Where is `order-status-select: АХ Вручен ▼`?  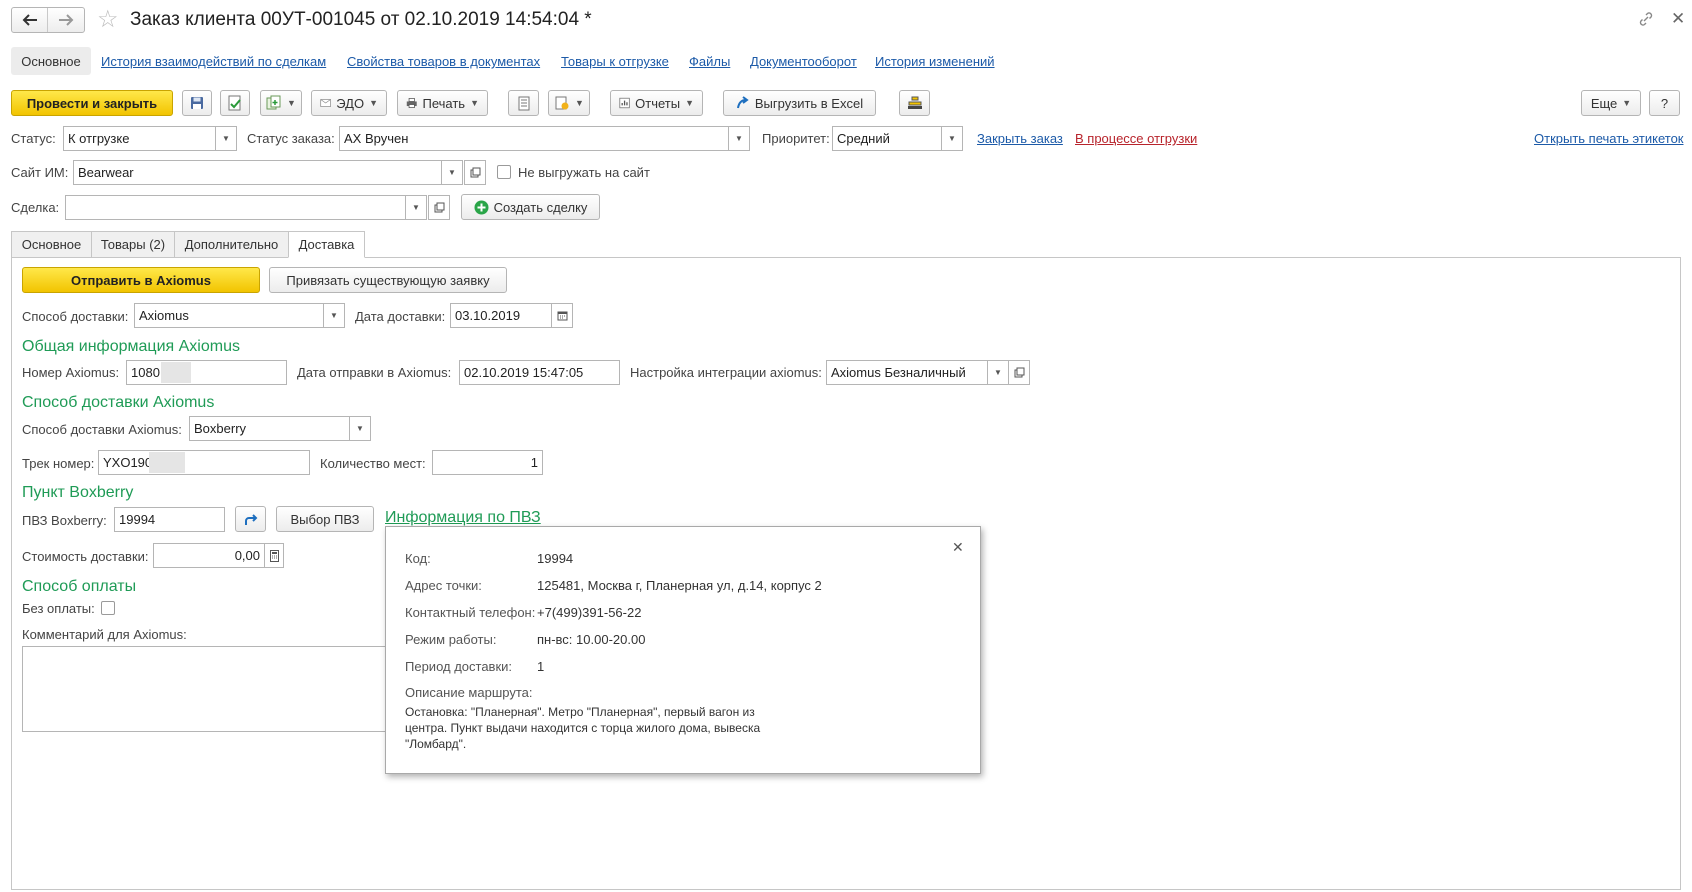
order-status-select: АХ Вручен ▼ is located at coordinates (544, 138).